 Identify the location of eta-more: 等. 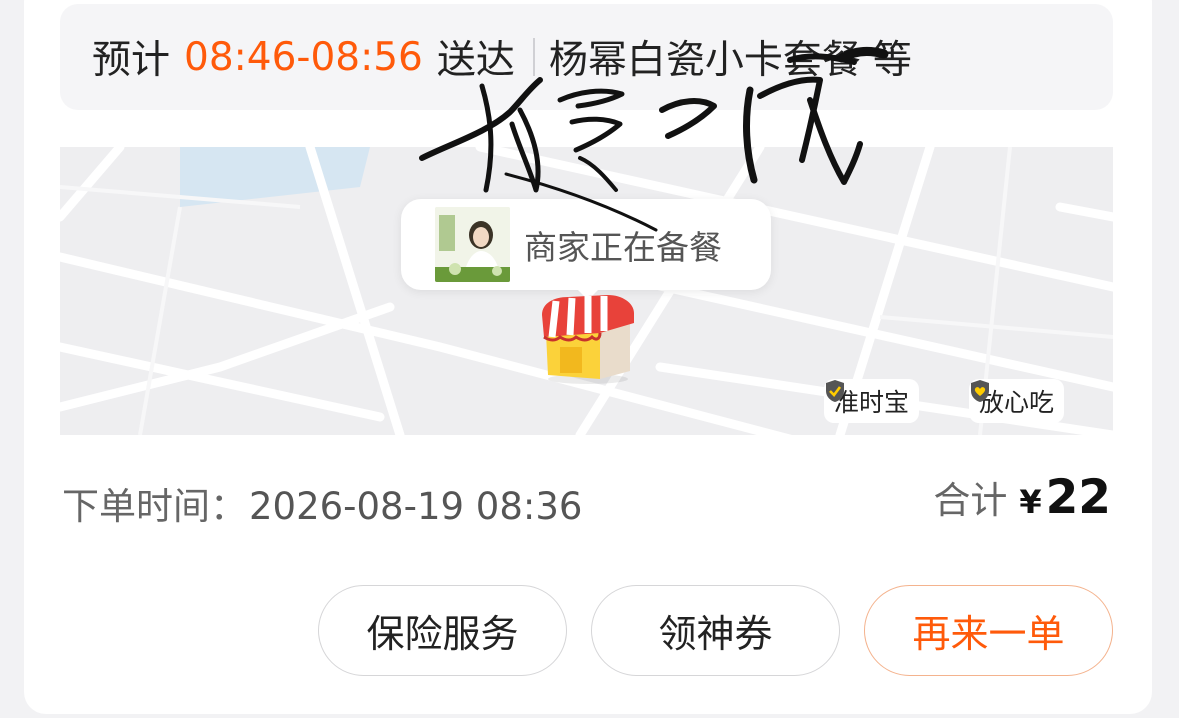
(892, 60).